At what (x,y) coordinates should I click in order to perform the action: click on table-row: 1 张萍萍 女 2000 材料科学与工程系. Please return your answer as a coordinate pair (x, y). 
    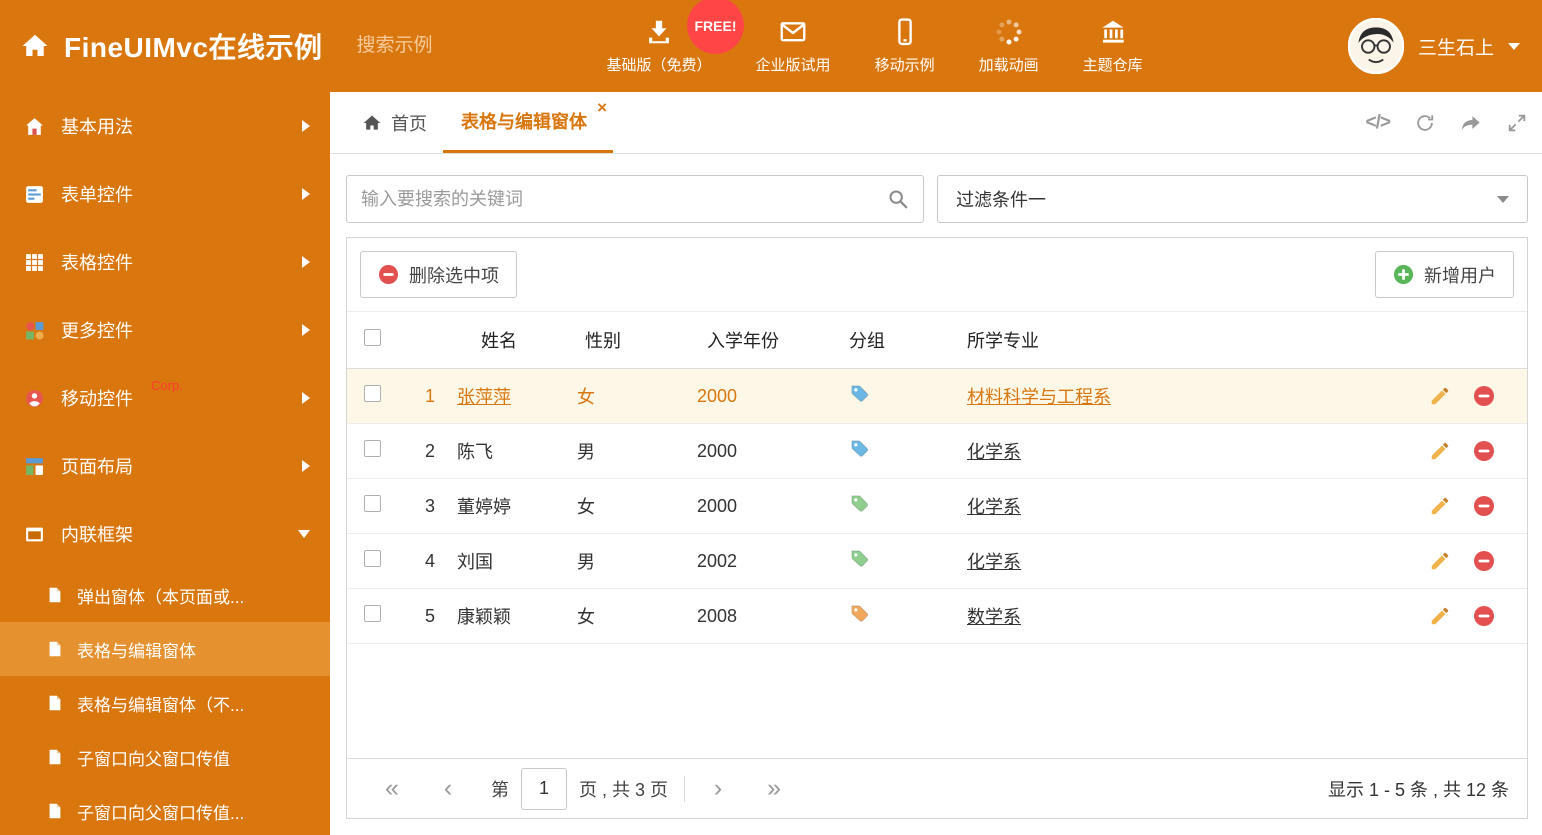
    Looking at the image, I should click on (937, 396).